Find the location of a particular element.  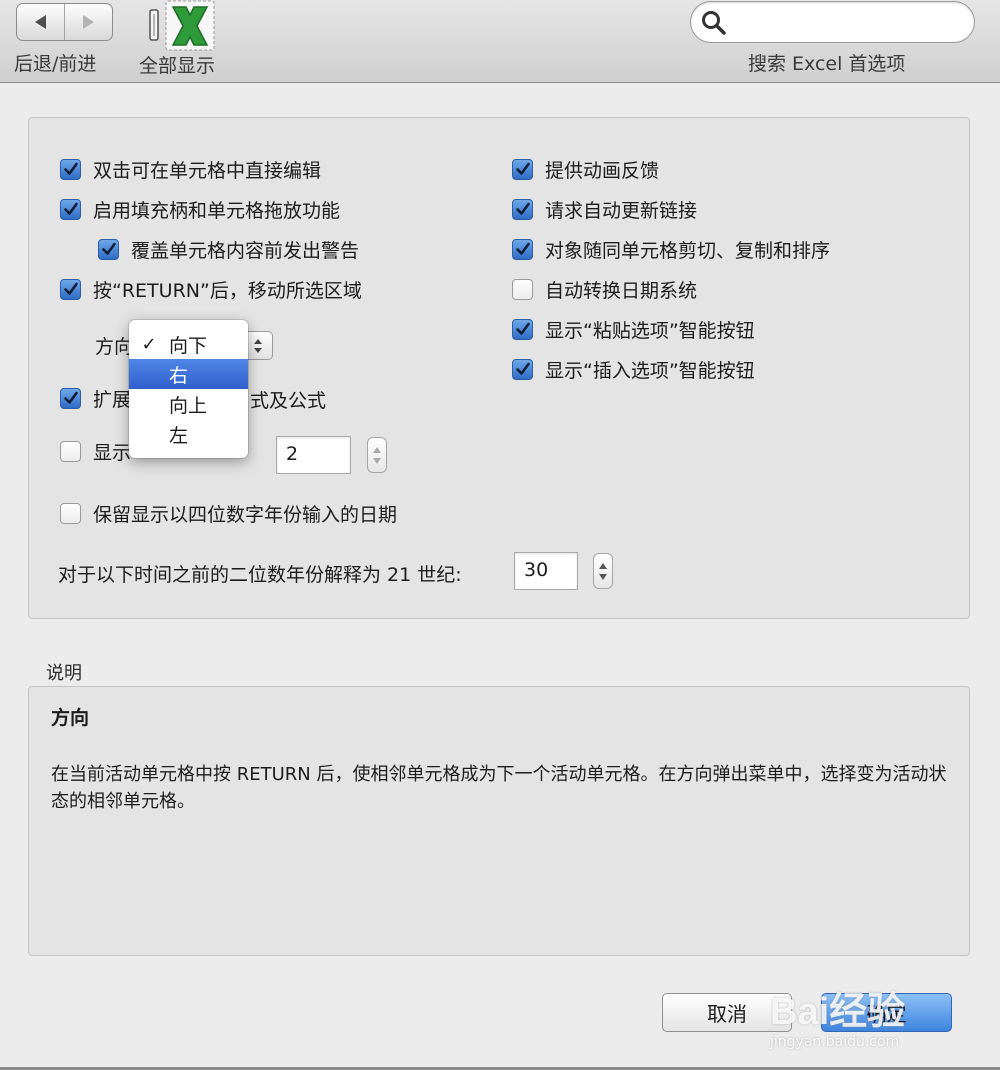

option-show-decimal-places: 显示 is located at coordinates (95, 451).